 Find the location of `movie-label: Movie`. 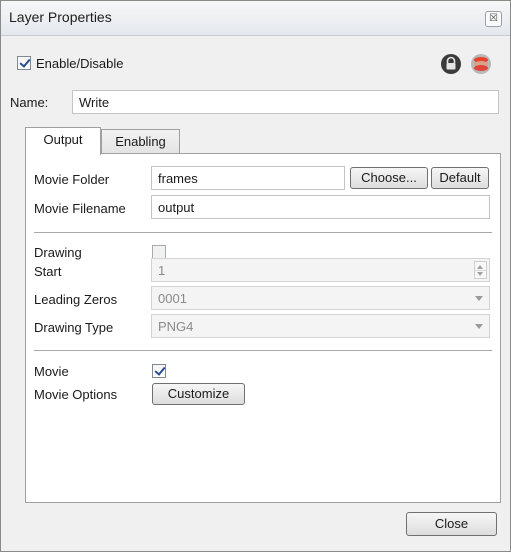

movie-label: Movie is located at coordinates (51, 371).